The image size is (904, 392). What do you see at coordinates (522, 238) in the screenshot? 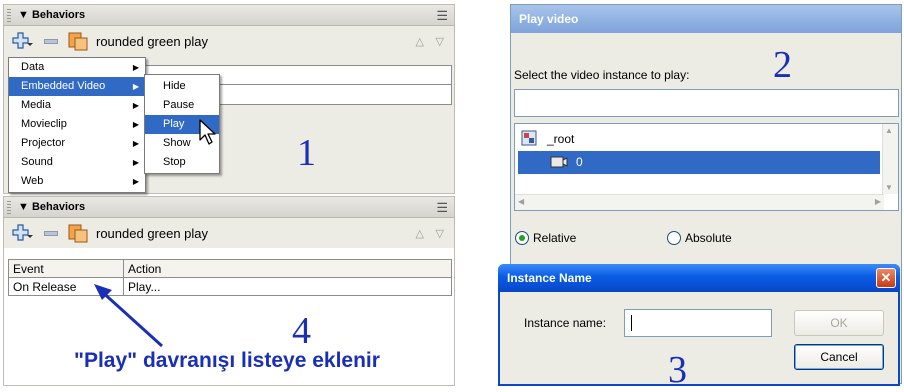
I see `radio-relative` at bounding box center [522, 238].